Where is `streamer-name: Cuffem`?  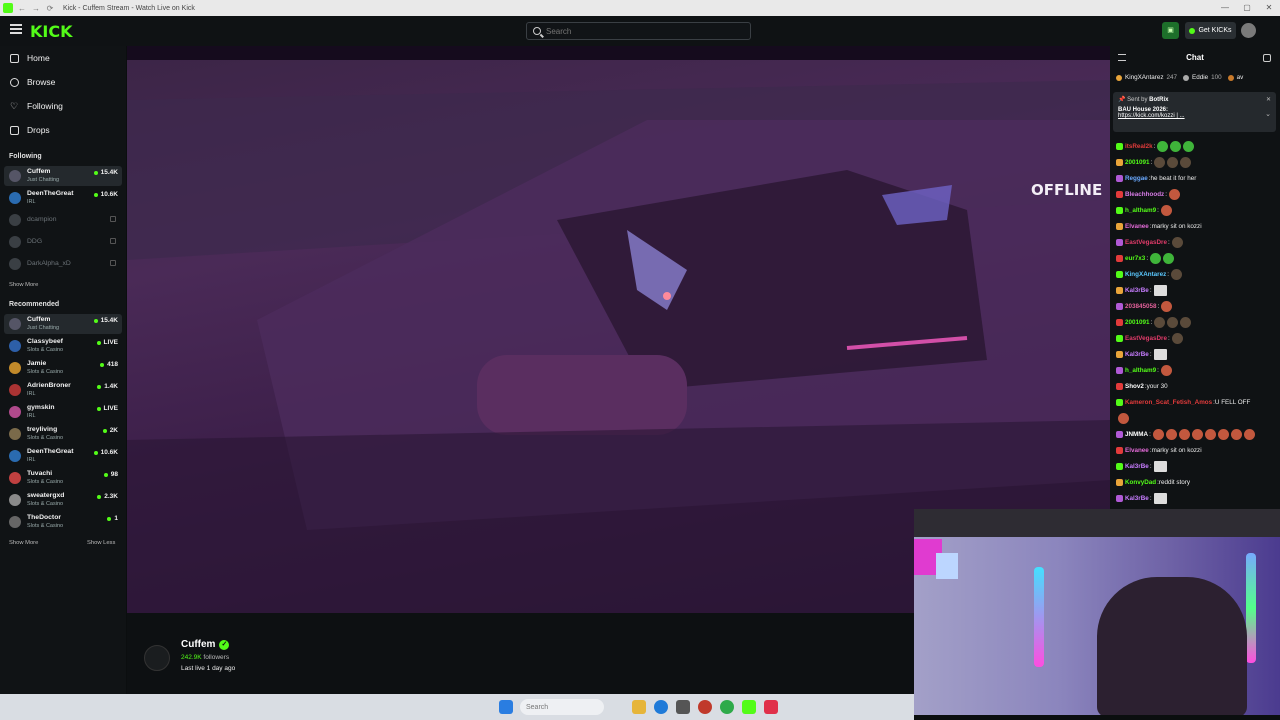 streamer-name: Cuffem is located at coordinates (198, 644).